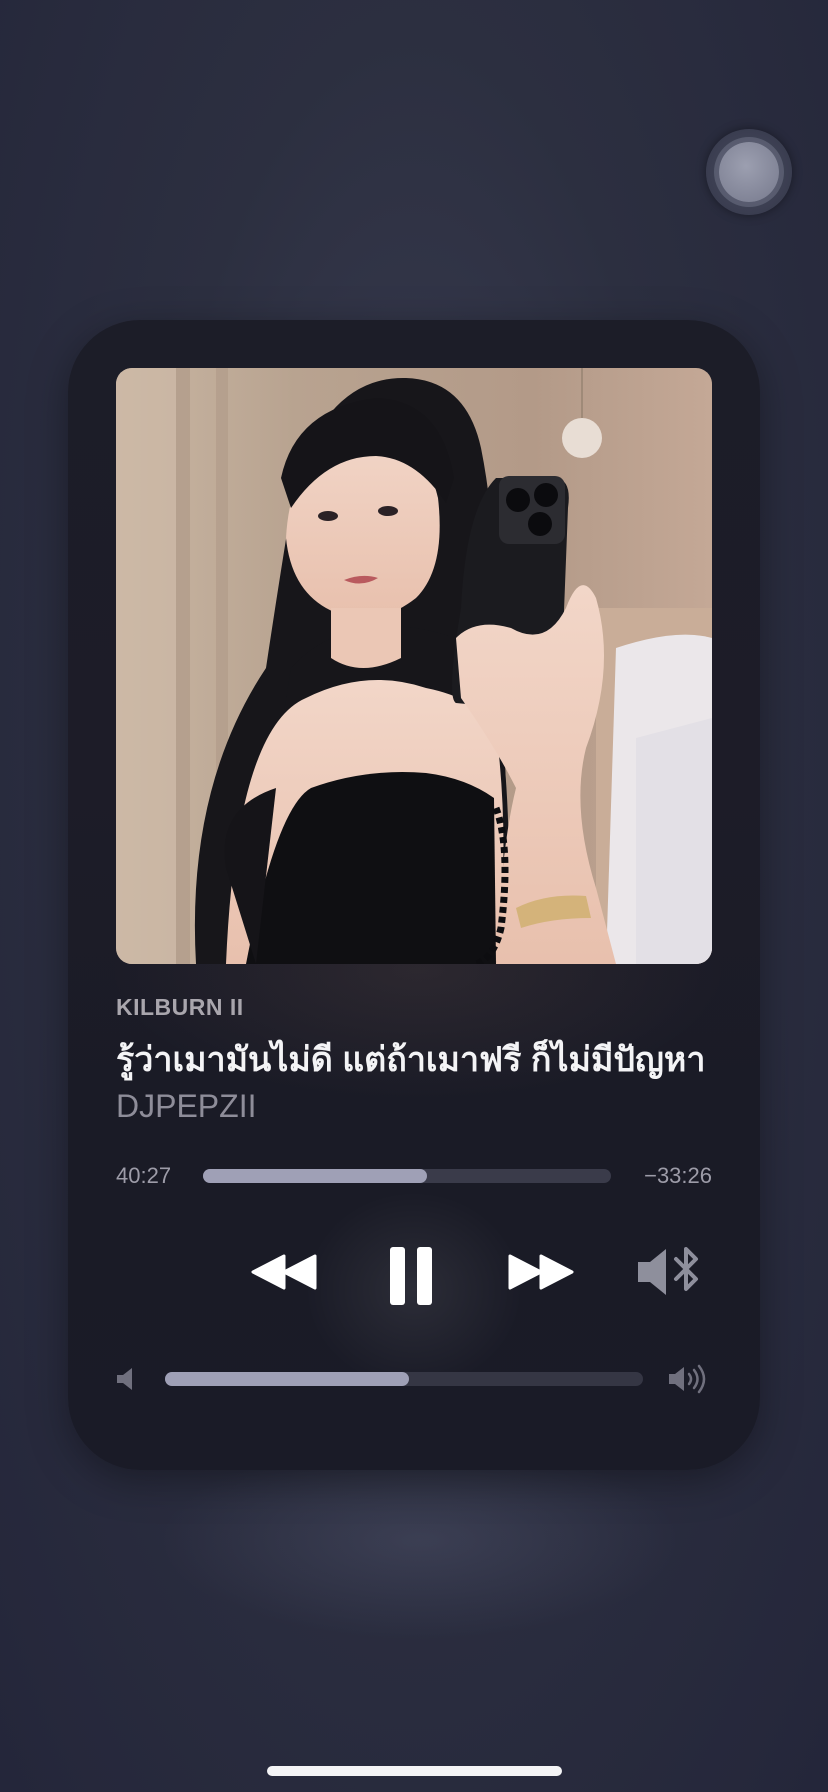 The width and height of the screenshot is (828, 1792). Describe the element at coordinates (180, 1007) in the screenshot. I see `artist-label: KILBURN II` at that location.